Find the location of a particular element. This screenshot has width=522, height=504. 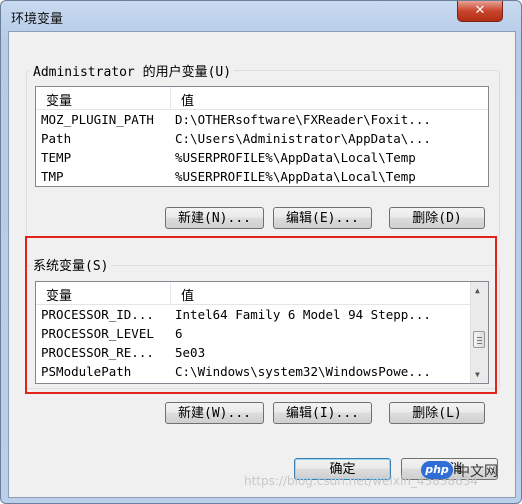

table-row: TEMP %USERPROFILE%\AppData\Local\Temp is located at coordinates (262, 158).